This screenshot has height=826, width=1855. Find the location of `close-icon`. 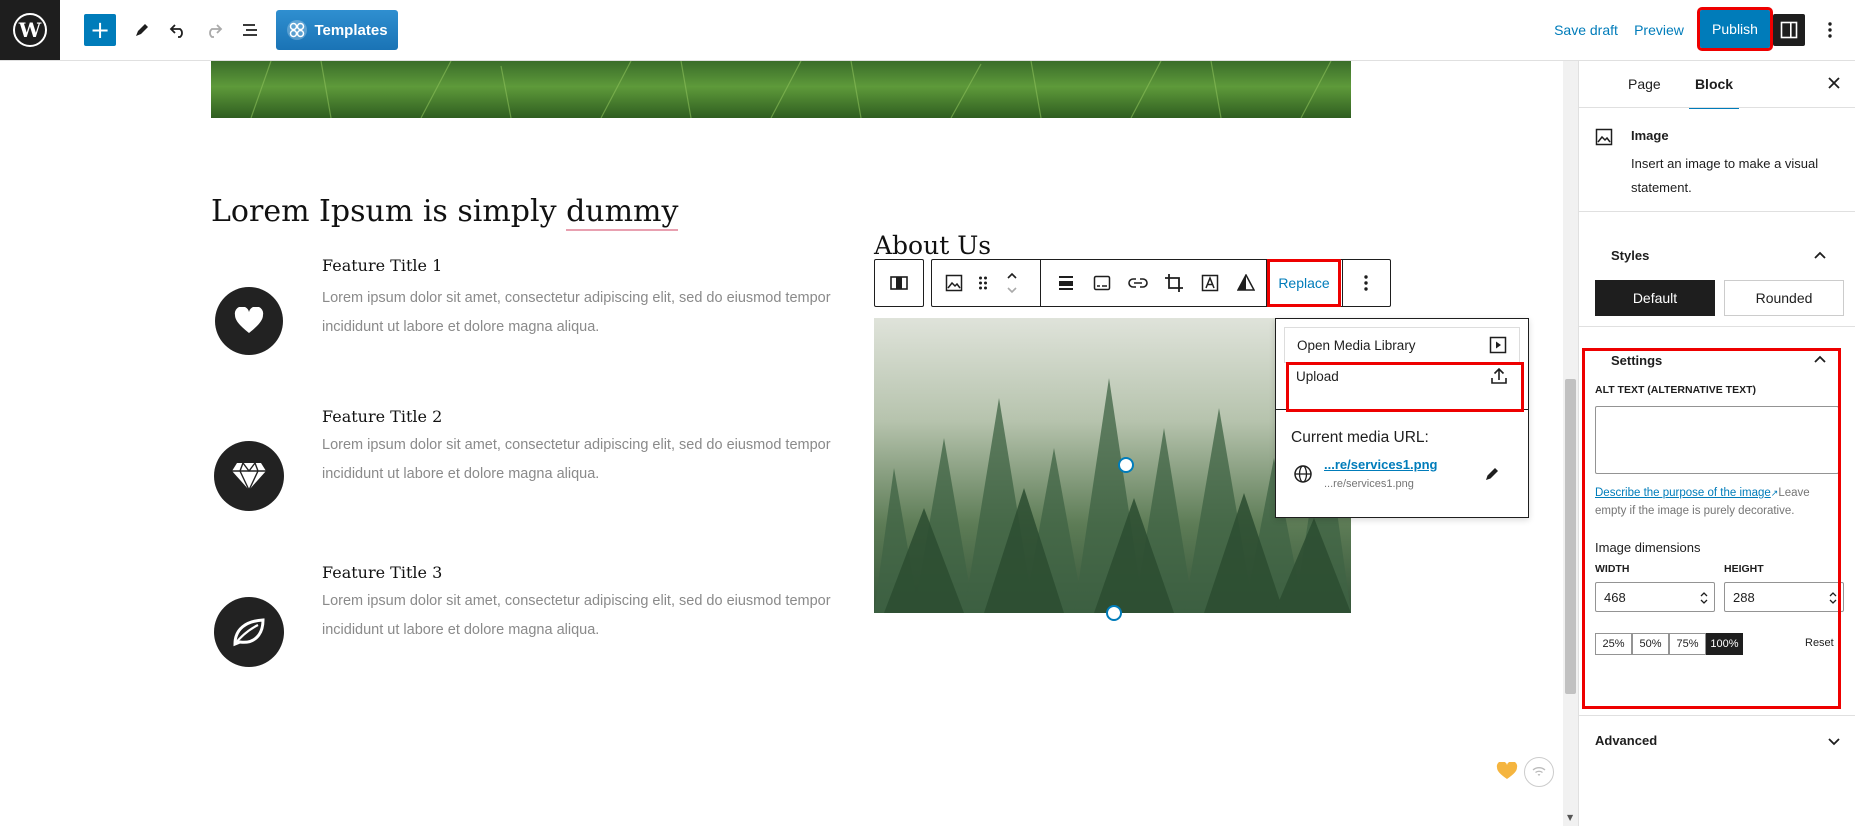

close-icon is located at coordinates (1834, 83).